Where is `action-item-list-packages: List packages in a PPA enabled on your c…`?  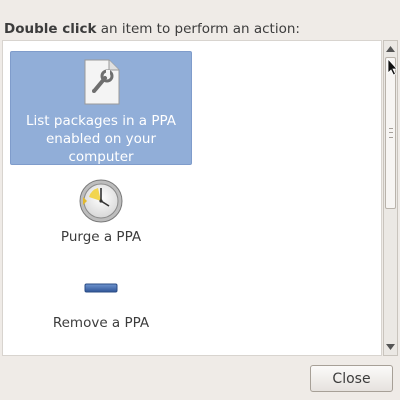 action-item-list-packages: List packages in a PPA enabled on your c… is located at coordinates (101, 108).